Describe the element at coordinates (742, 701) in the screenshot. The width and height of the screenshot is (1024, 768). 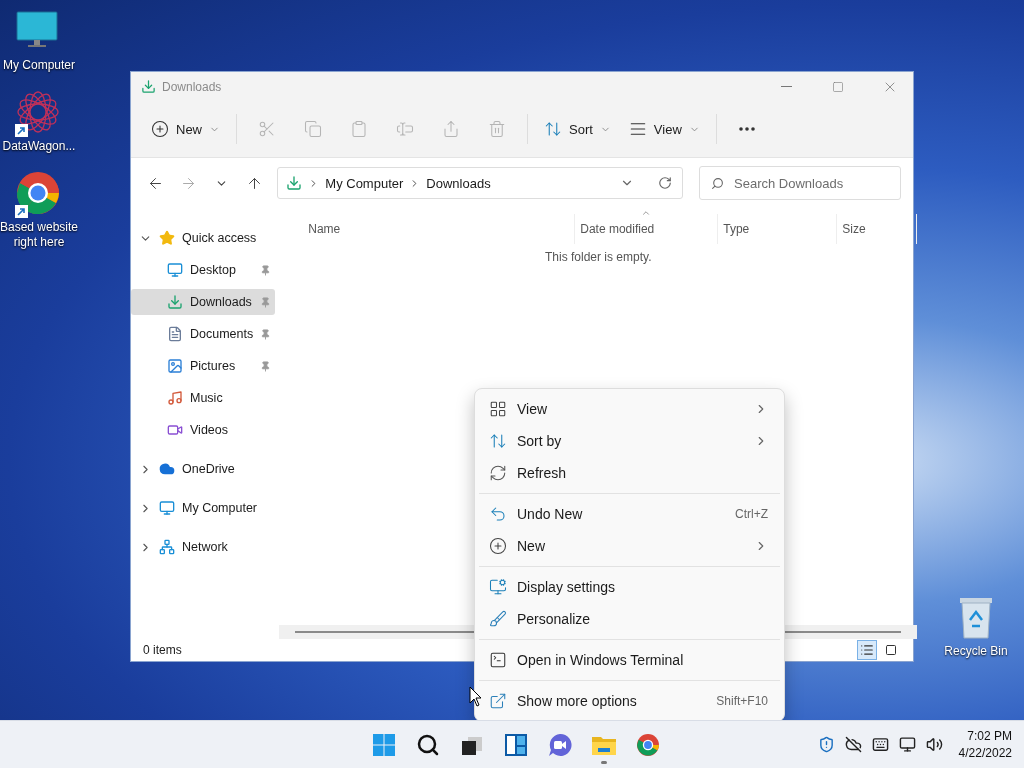
I see `shortcut-text: Shift+F10` at that location.